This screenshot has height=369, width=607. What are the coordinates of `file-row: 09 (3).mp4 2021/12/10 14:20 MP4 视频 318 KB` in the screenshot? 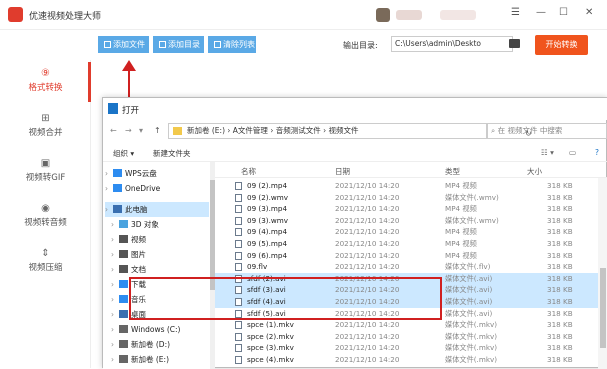 It's located at (407, 209).